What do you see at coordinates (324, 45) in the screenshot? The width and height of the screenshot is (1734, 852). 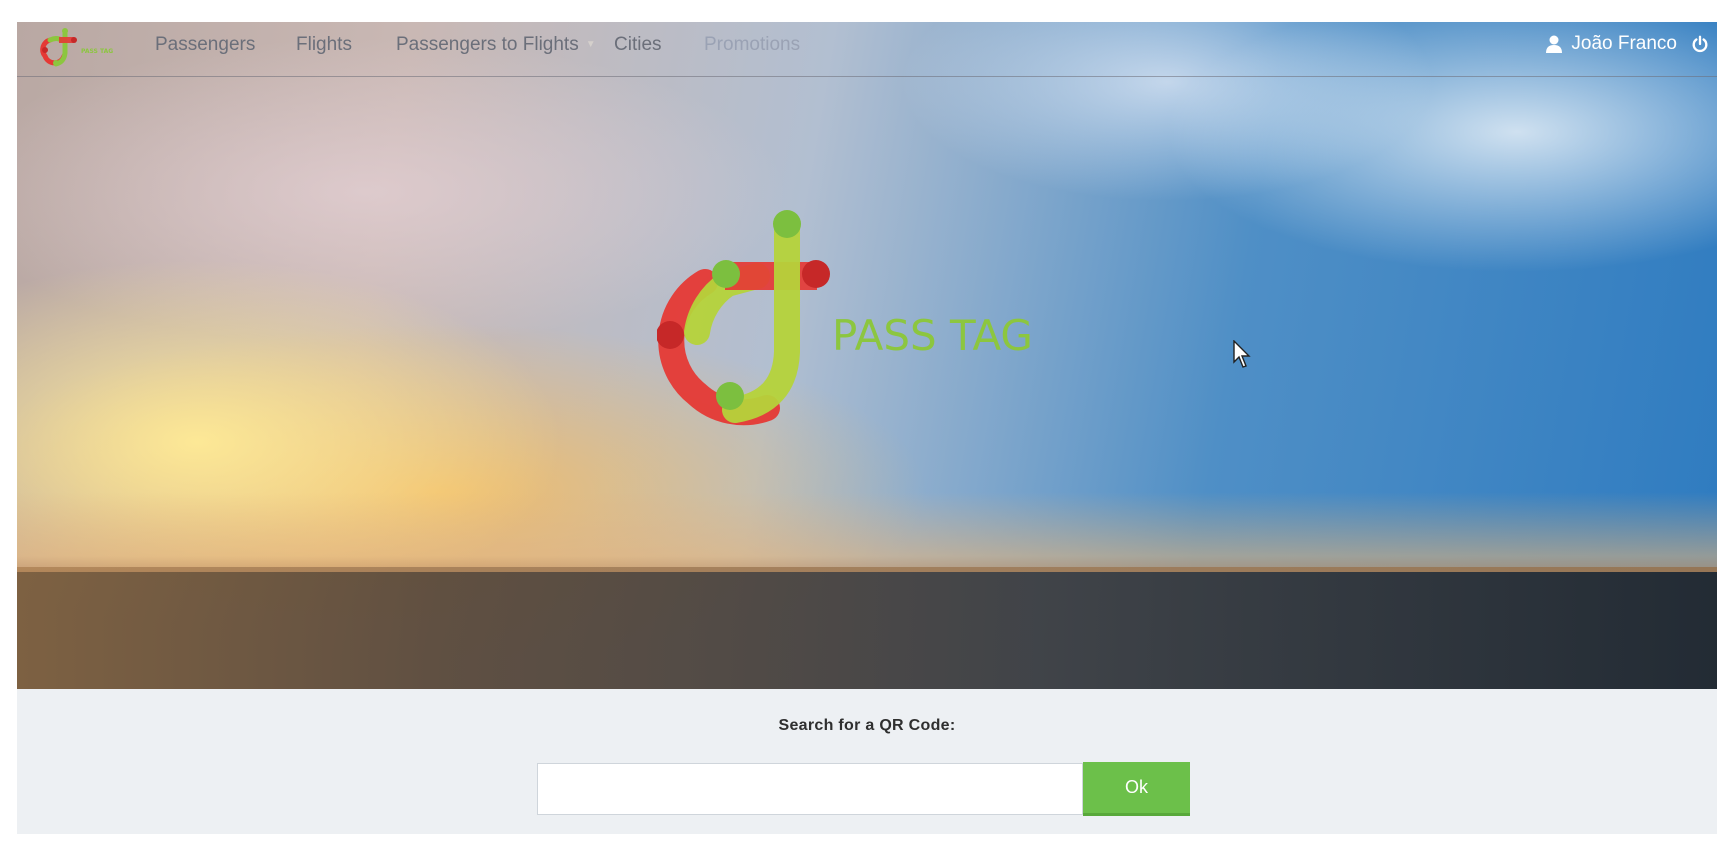 I see `nav-flights: Flights` at bounding box center [324, 45].